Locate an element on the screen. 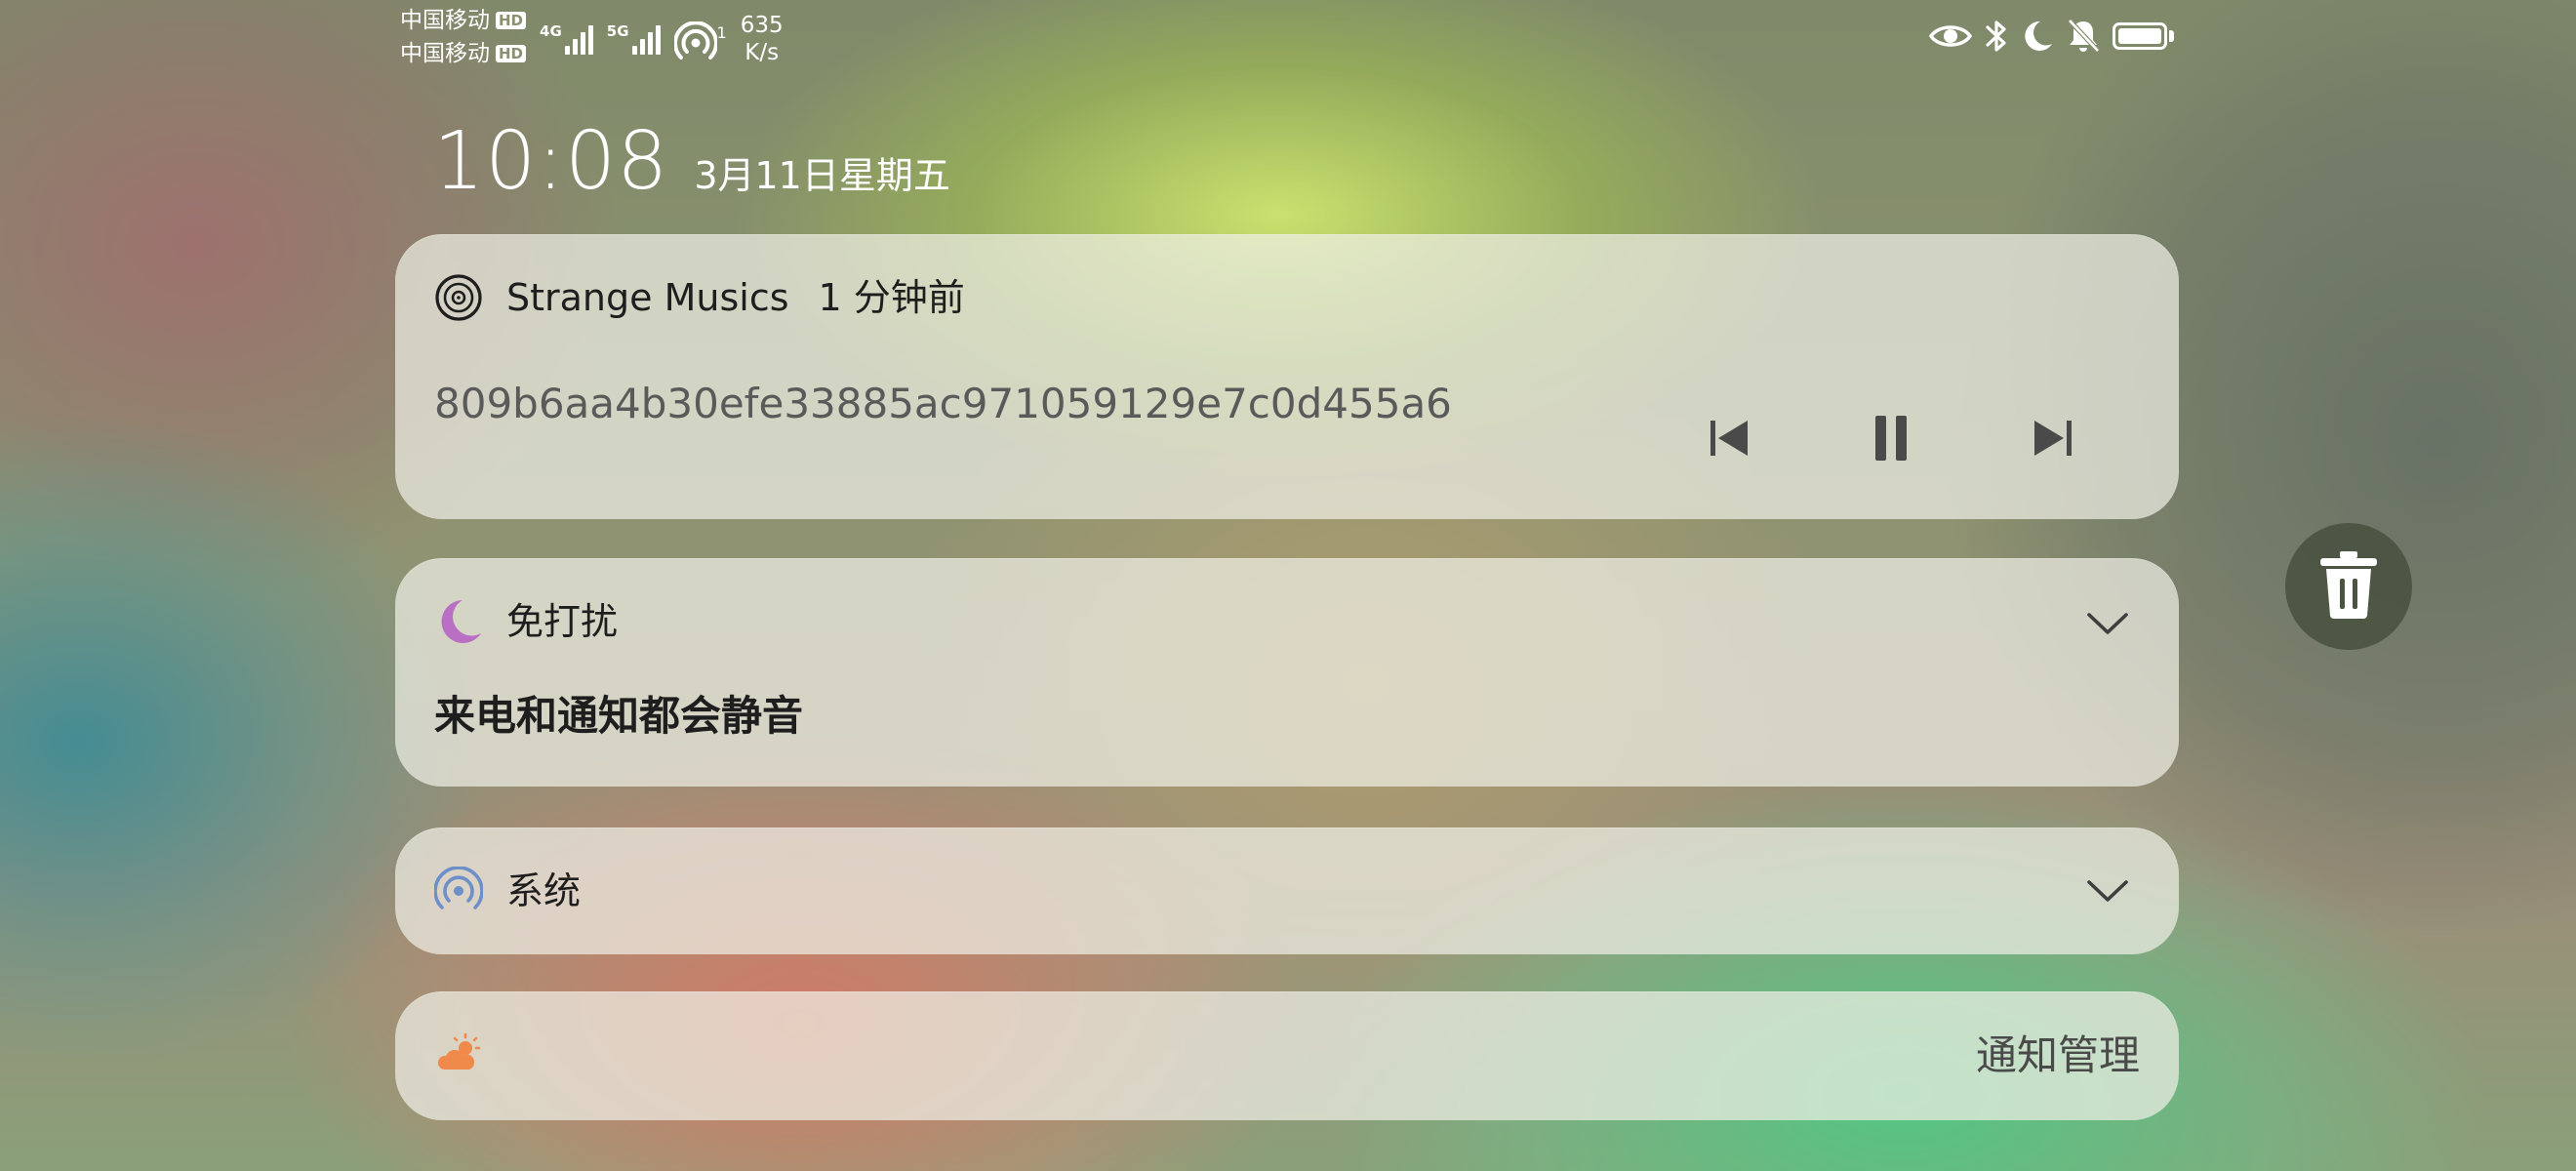 The width and height of the screenshot is (2576, 1171). notification-header: 系统 is located at coordinates (508, 891).